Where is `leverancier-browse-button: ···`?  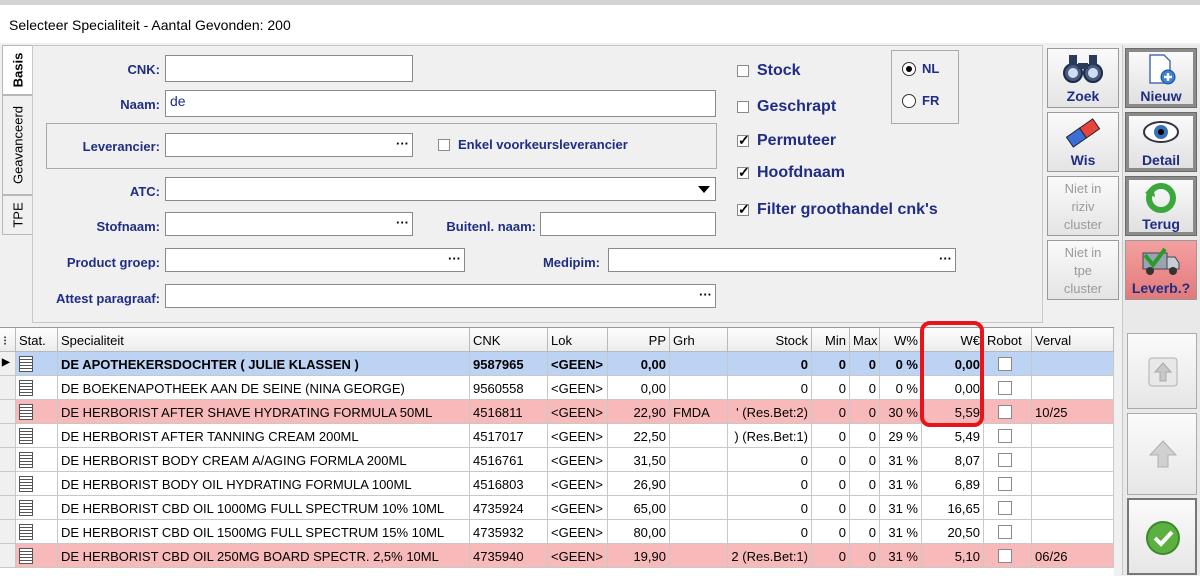 leverancier-browse-button: ··· is located at coordinates (402, 143).